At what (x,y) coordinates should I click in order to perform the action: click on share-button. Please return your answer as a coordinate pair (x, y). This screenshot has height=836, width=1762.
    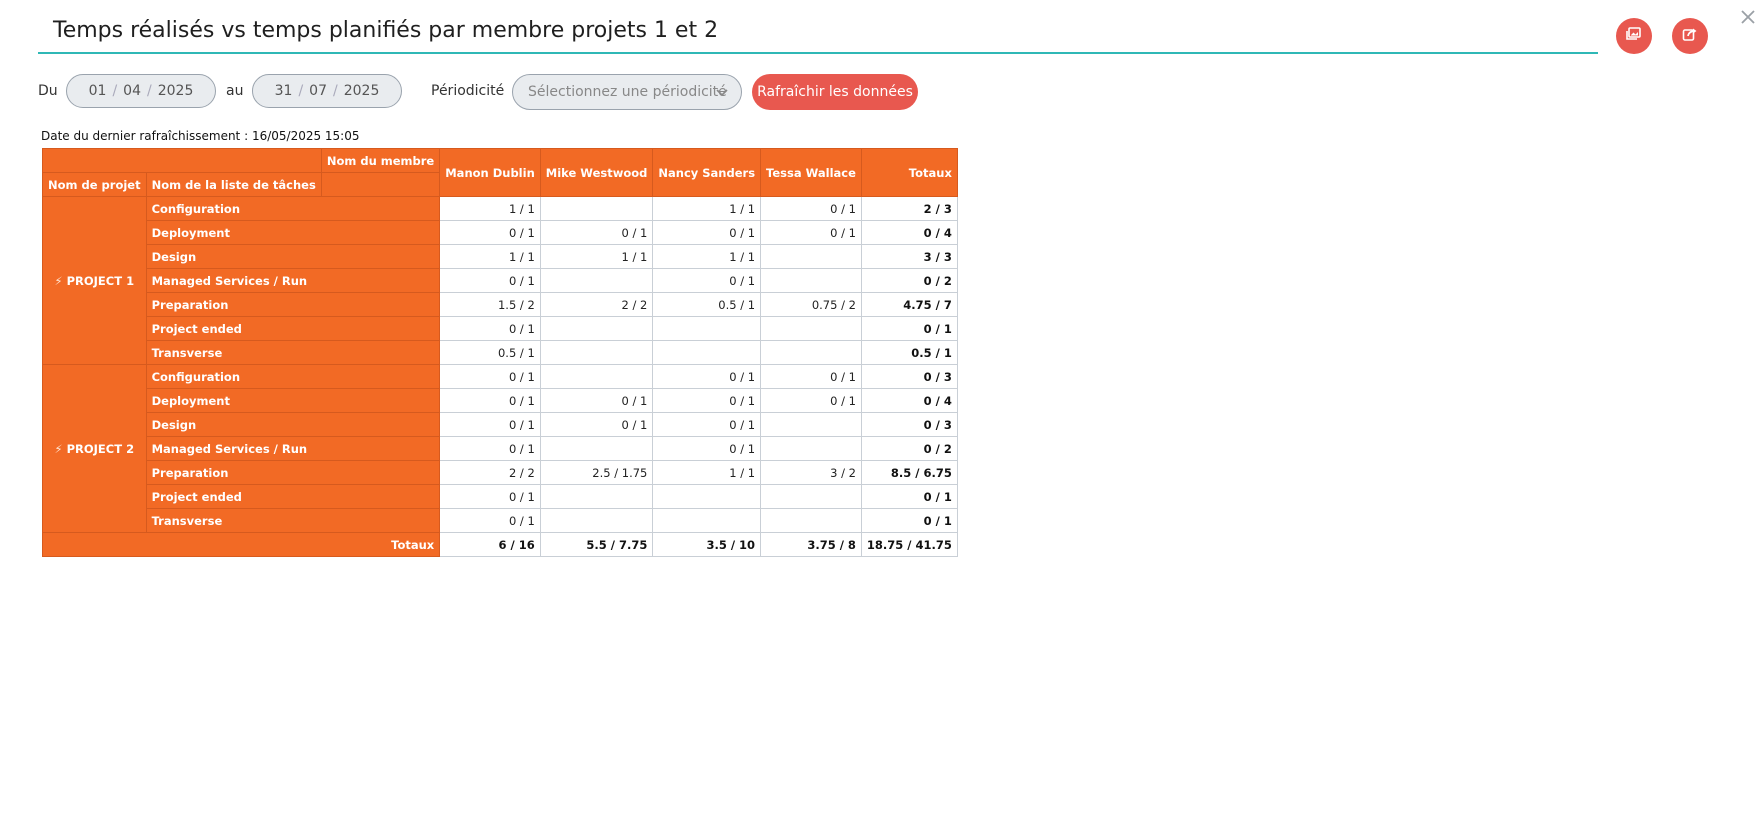
    Looking at the image, I should click on (1690, 36).